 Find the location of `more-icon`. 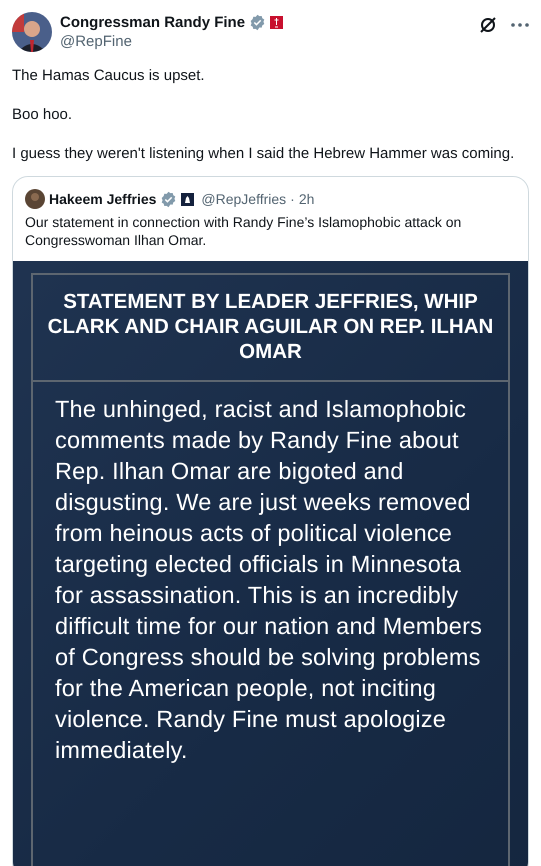

more-icon is located at coordinates (520, 25).